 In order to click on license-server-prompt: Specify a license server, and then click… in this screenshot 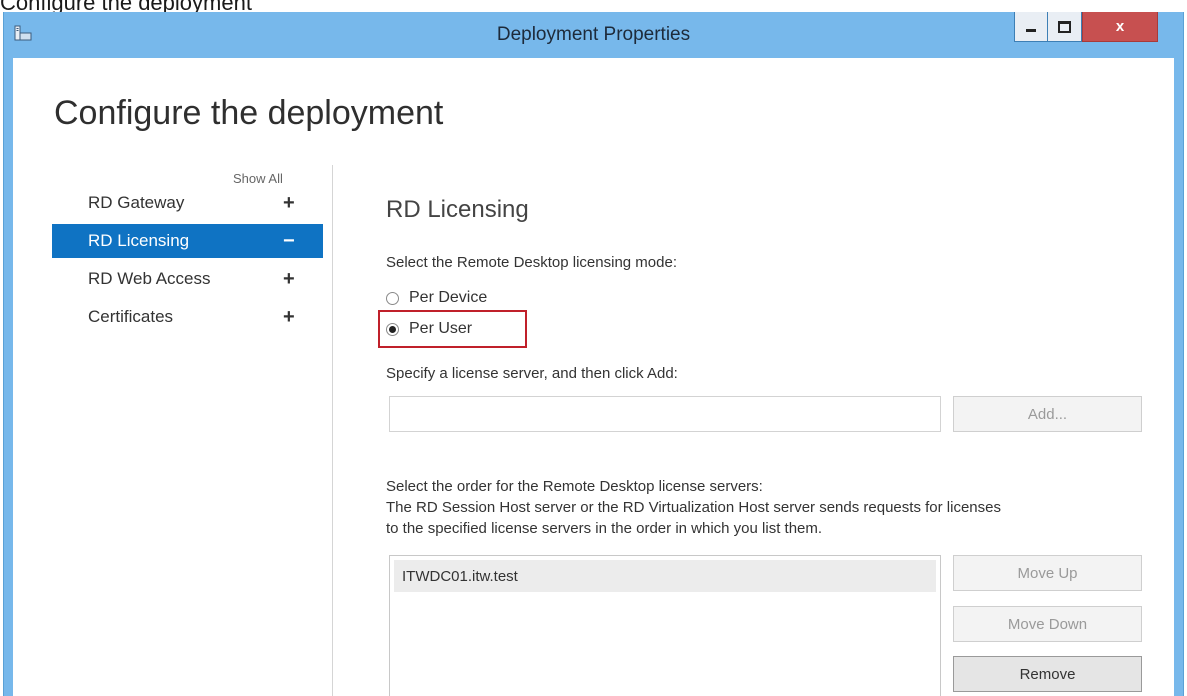, I will do `click(532, 373)`.